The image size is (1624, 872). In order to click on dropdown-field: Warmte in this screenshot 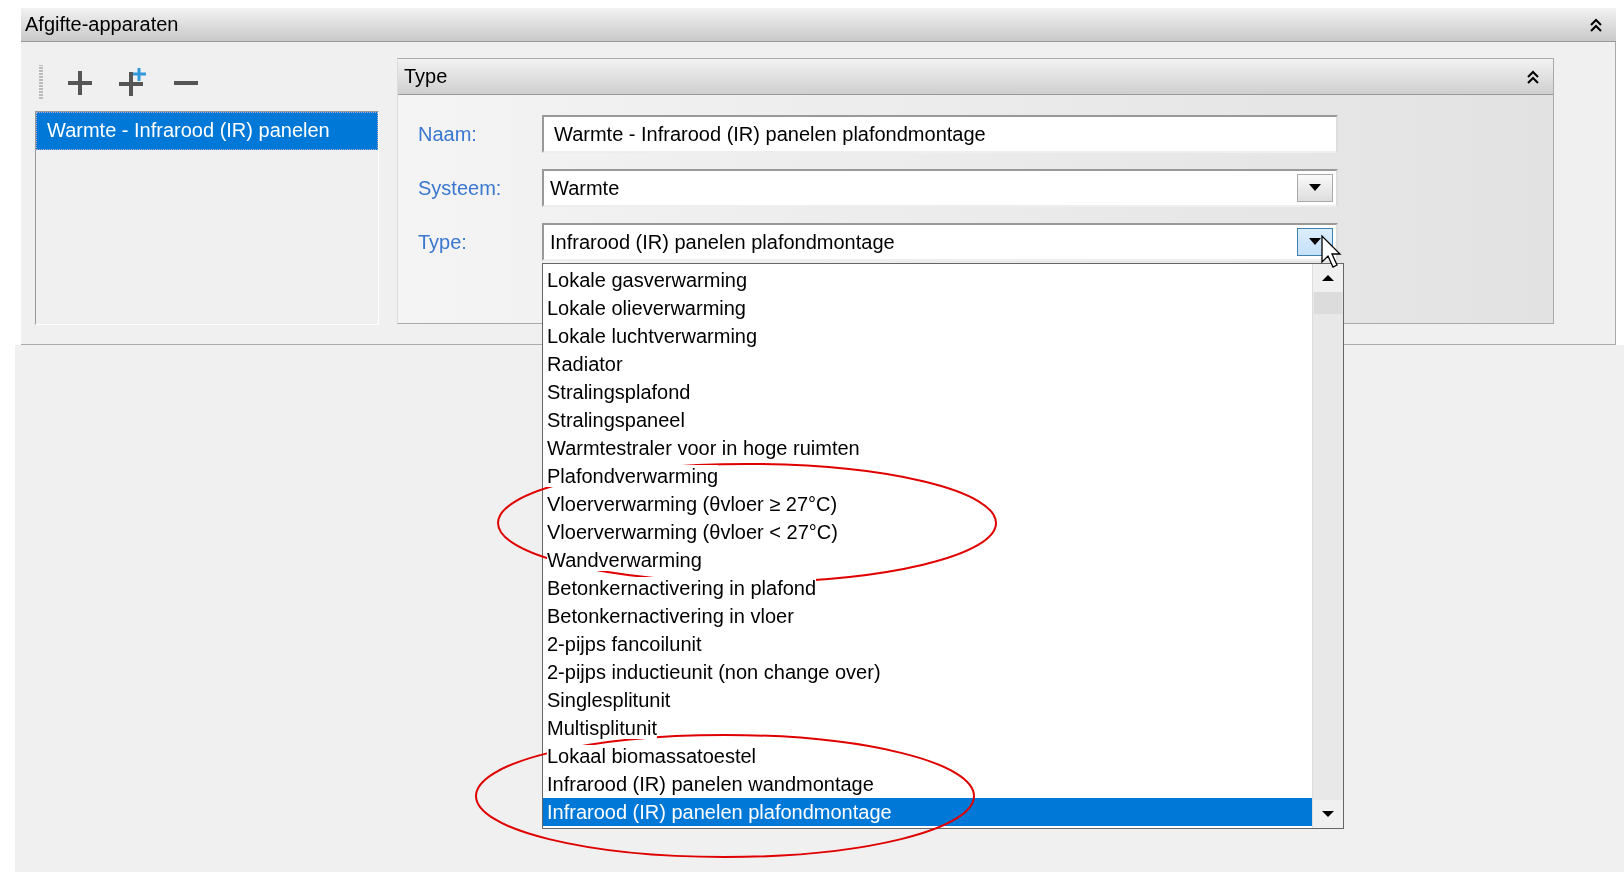, I will do `click(940, 188)`.